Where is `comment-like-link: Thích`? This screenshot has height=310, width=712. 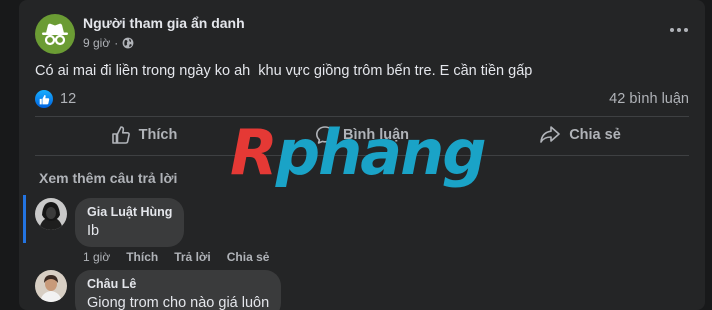 comment-like-link: Thích is located at coordinates (142, 257).